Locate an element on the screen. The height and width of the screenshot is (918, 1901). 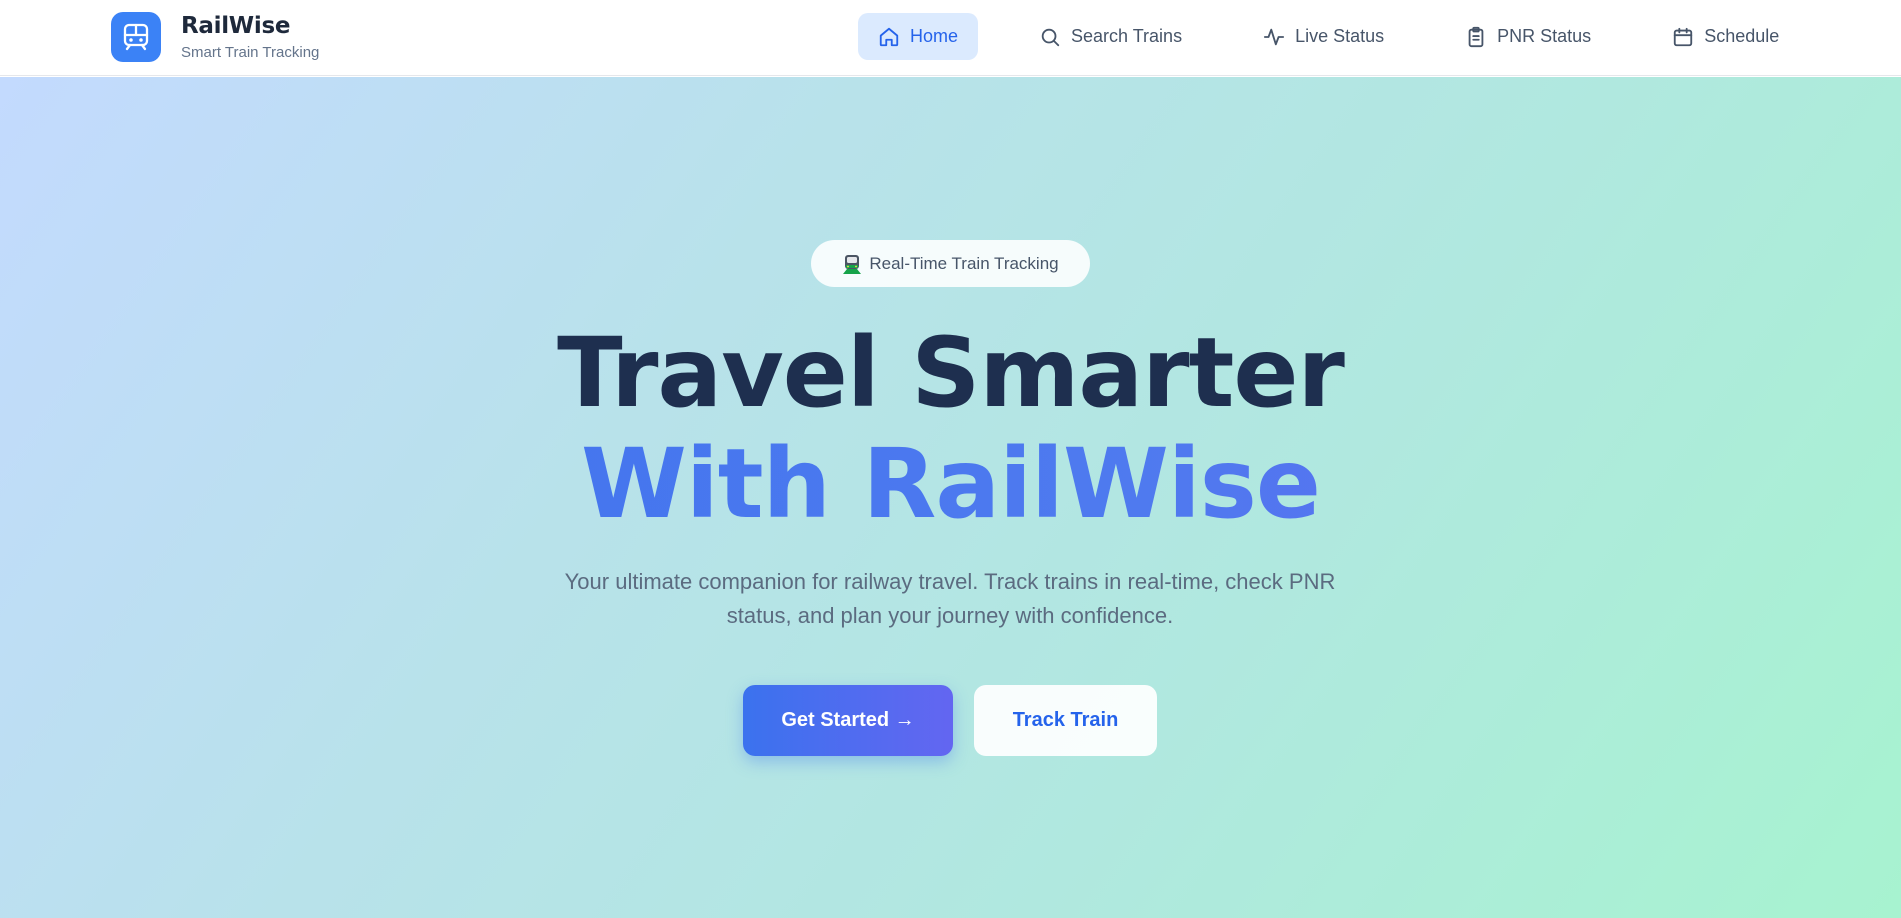
hero-badge: Real-Time Train Tracking is located at coordinates (950, 263).